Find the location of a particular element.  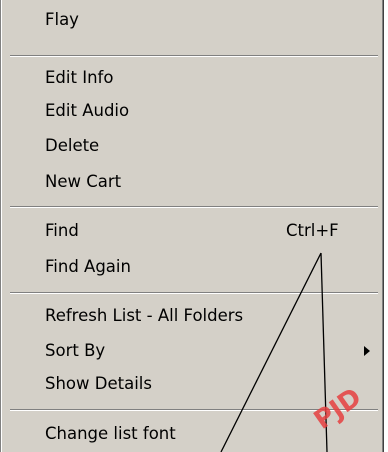

callout-line is located at coordinates (271, 352).